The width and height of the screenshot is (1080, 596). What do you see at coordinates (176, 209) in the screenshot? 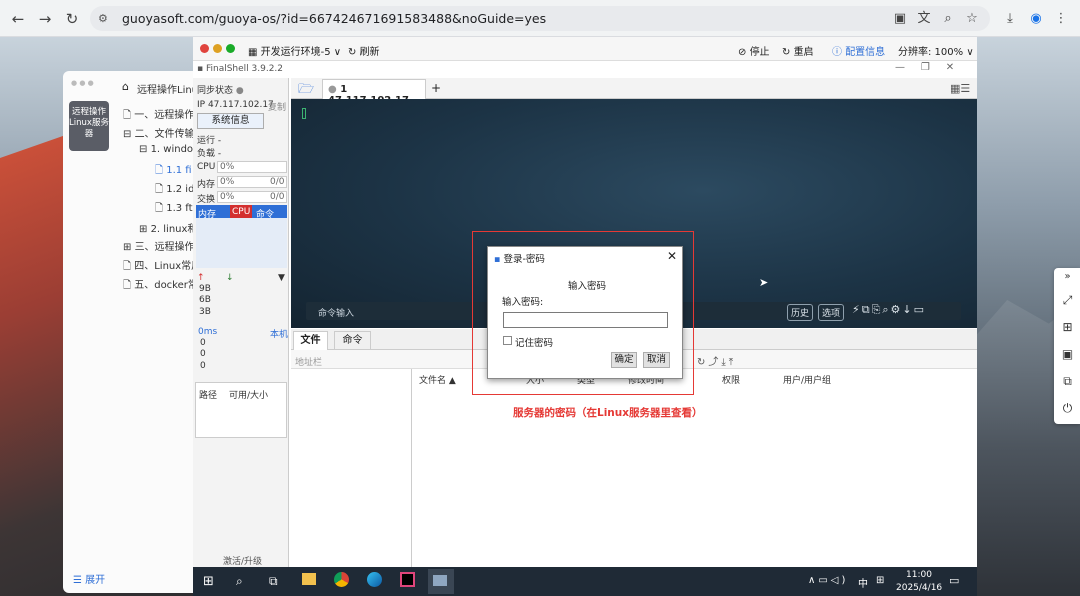
I see `tree-item: 🗋 1.3 ft` at bounding box center [176, 209].